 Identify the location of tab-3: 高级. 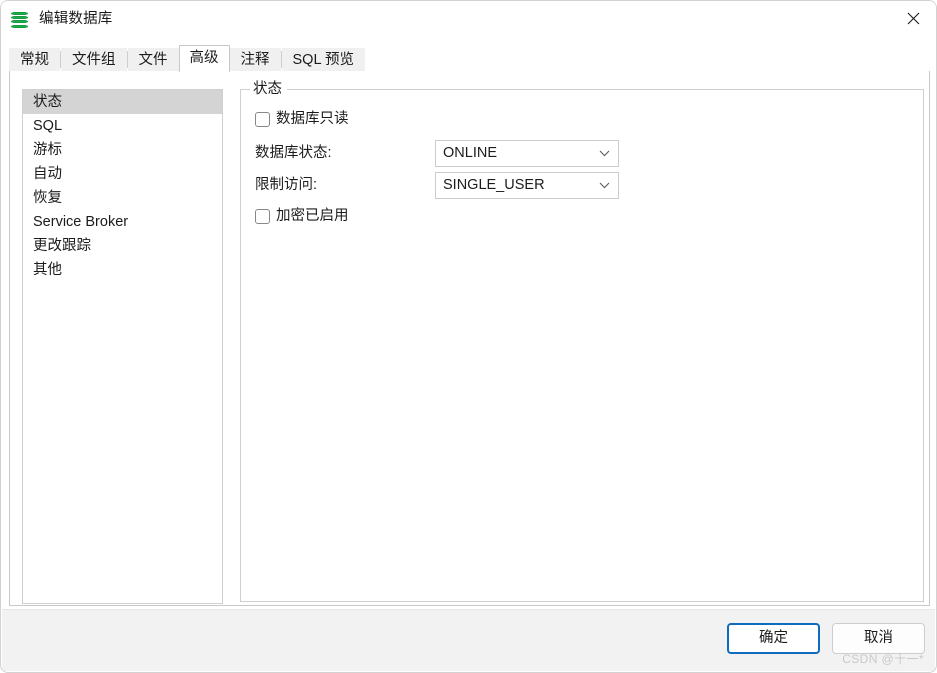
(204, 59).